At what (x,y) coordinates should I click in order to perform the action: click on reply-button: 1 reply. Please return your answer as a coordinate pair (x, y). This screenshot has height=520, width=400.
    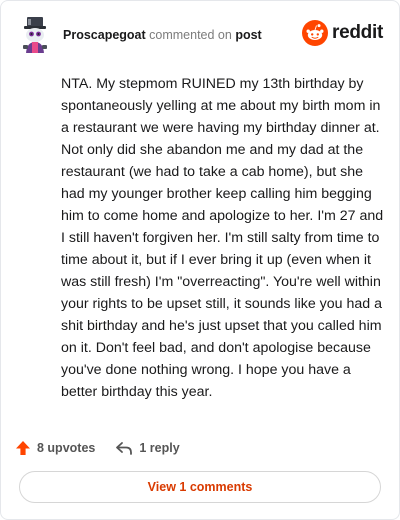
    Looking at the image, I should click on (147, 448).